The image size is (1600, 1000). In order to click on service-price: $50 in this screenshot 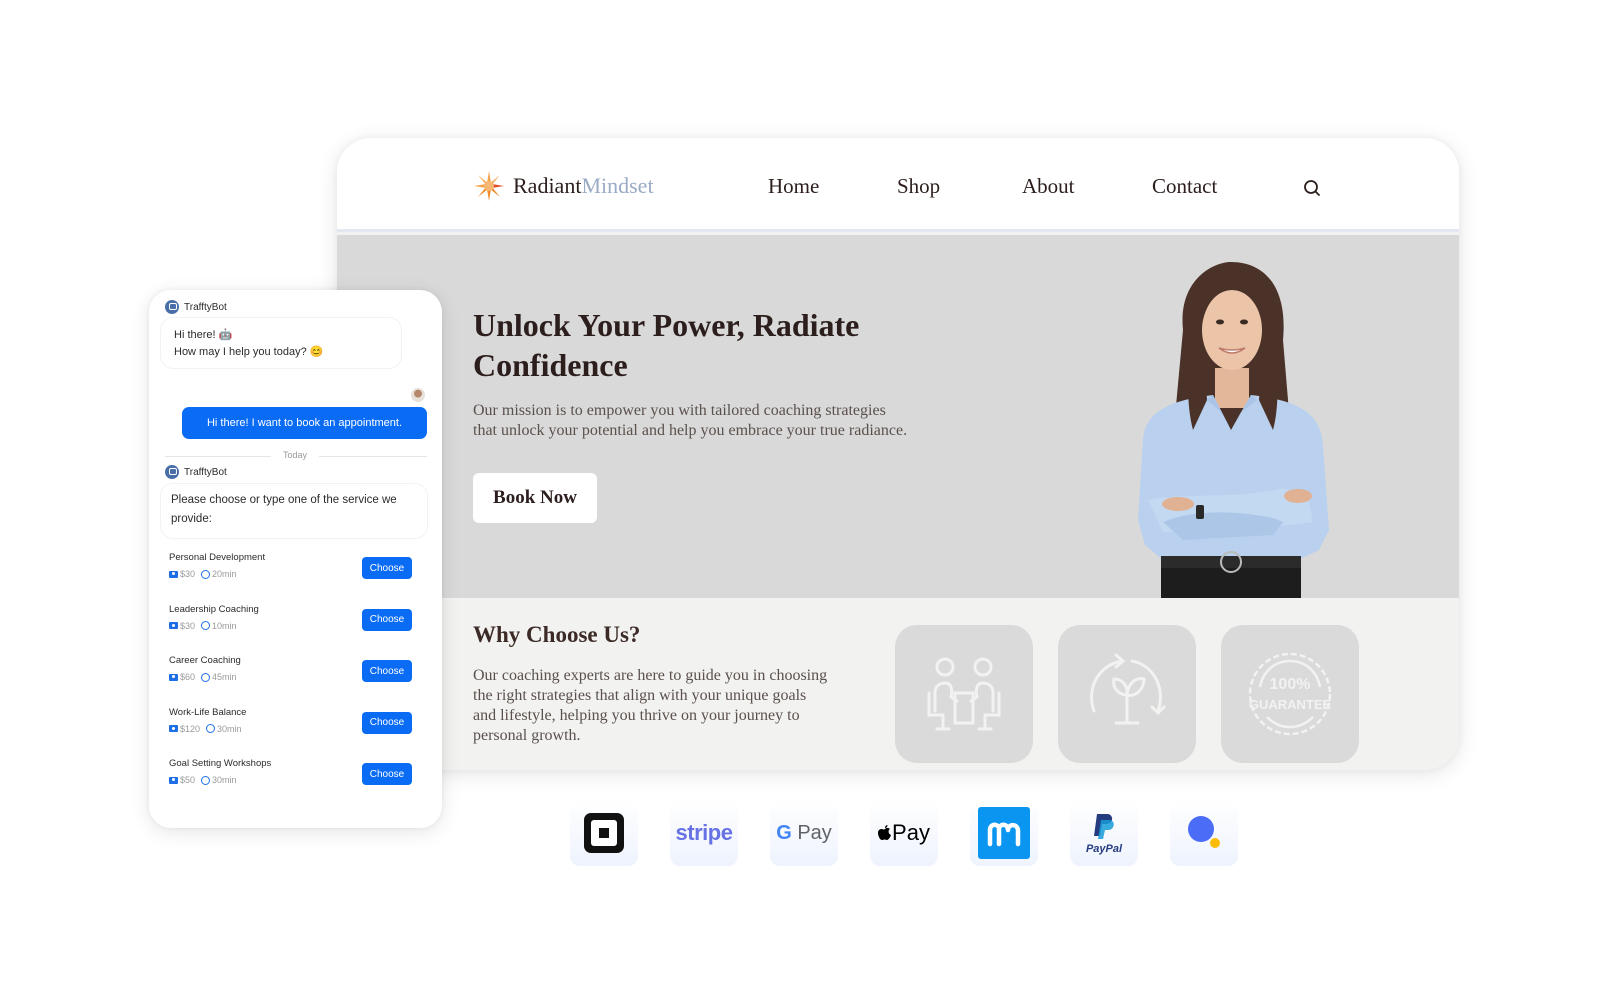, I will do `click(188, 780)`.